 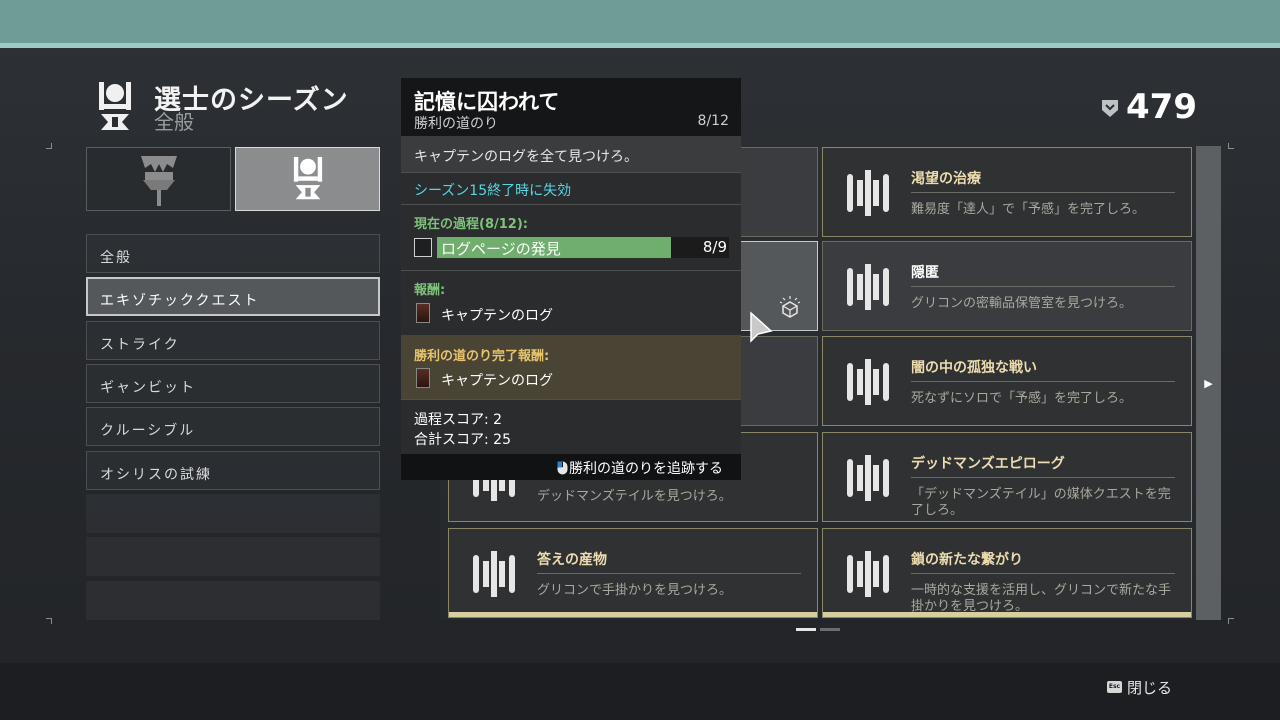 I want to click on triumph-description: デッドマンズテイルを見つけろ。, so click(x=634, y=496).